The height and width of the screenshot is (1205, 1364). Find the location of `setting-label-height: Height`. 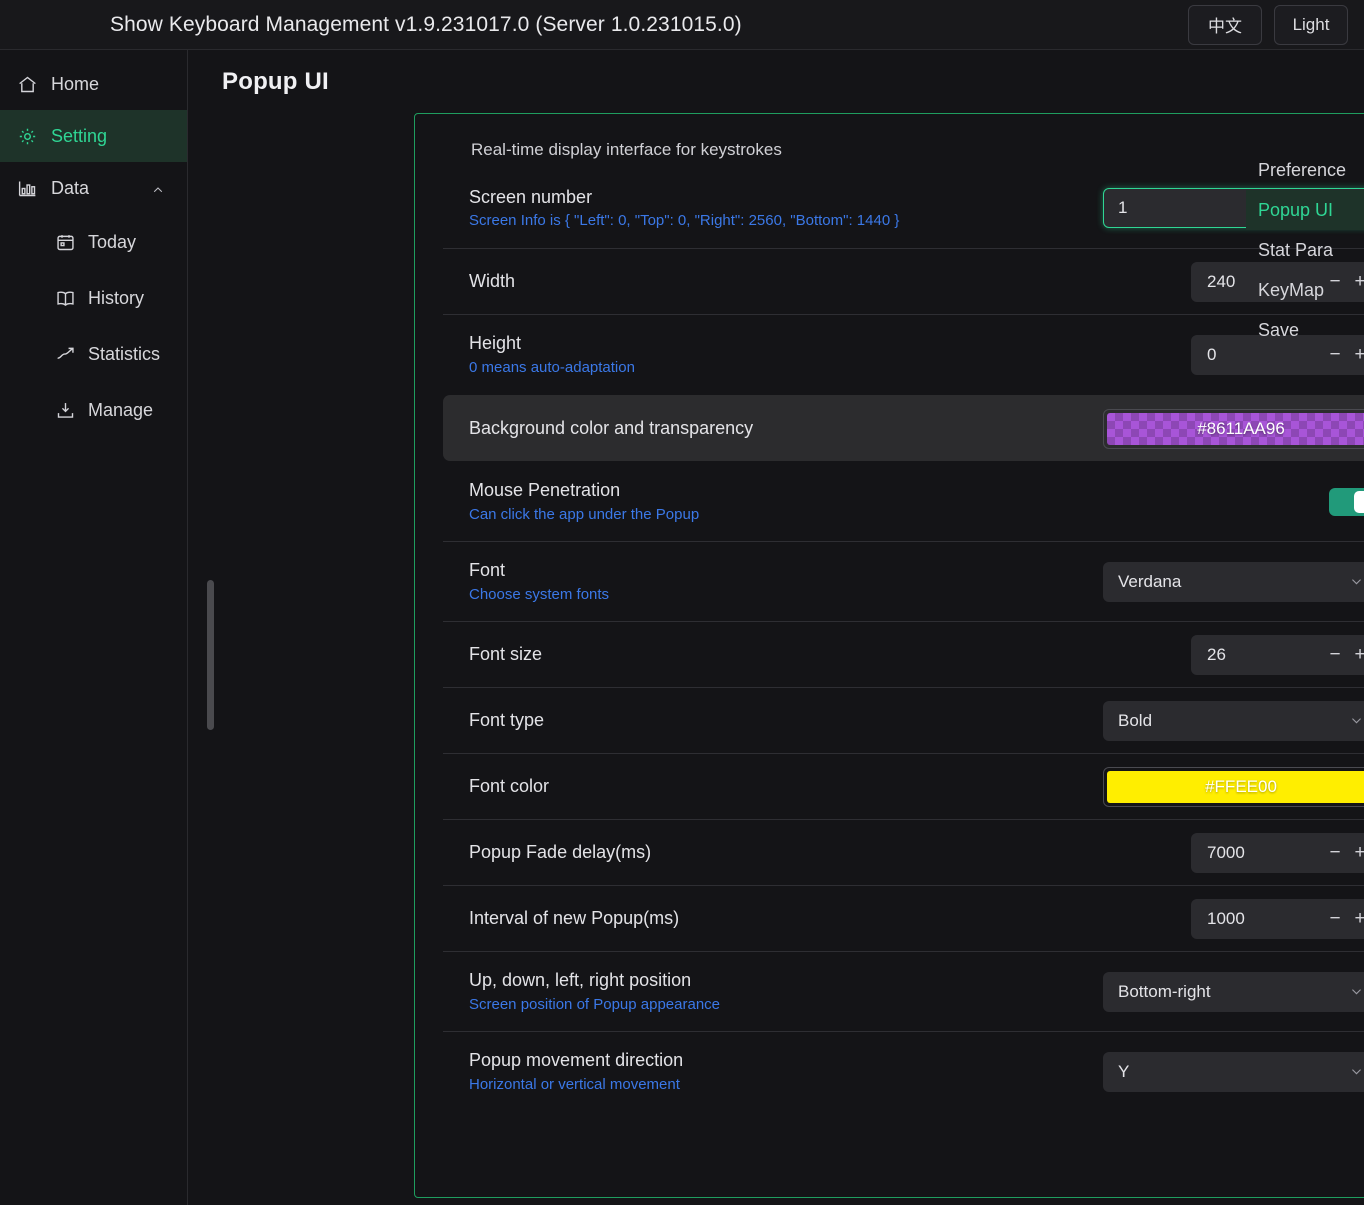

setting-label-height: Height is located at coordinates (495, 343).